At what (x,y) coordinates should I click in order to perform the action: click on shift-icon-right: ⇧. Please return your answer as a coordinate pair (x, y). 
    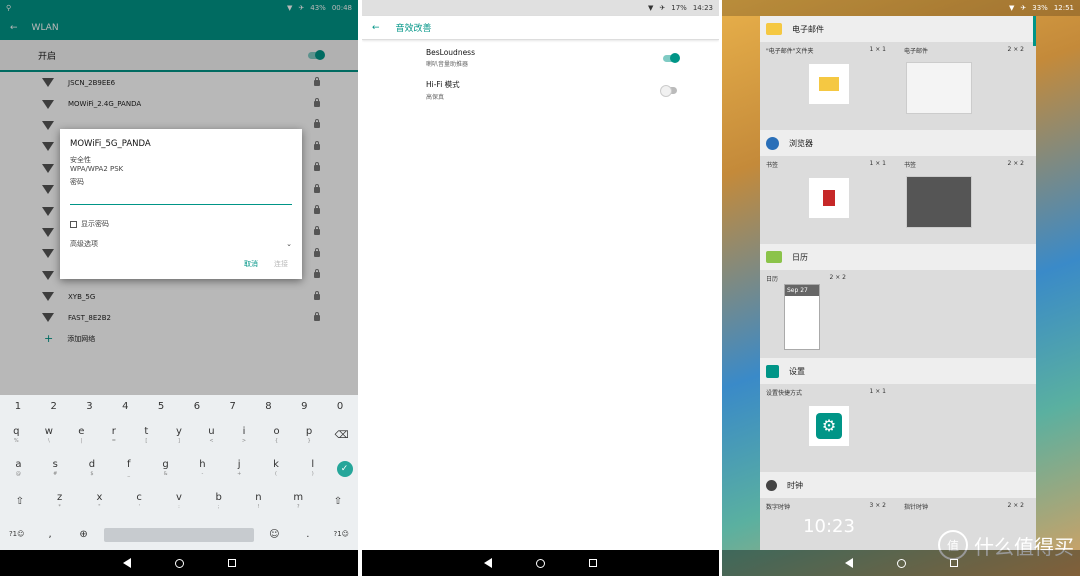
    Looking at the image, I should click on (338, 501).